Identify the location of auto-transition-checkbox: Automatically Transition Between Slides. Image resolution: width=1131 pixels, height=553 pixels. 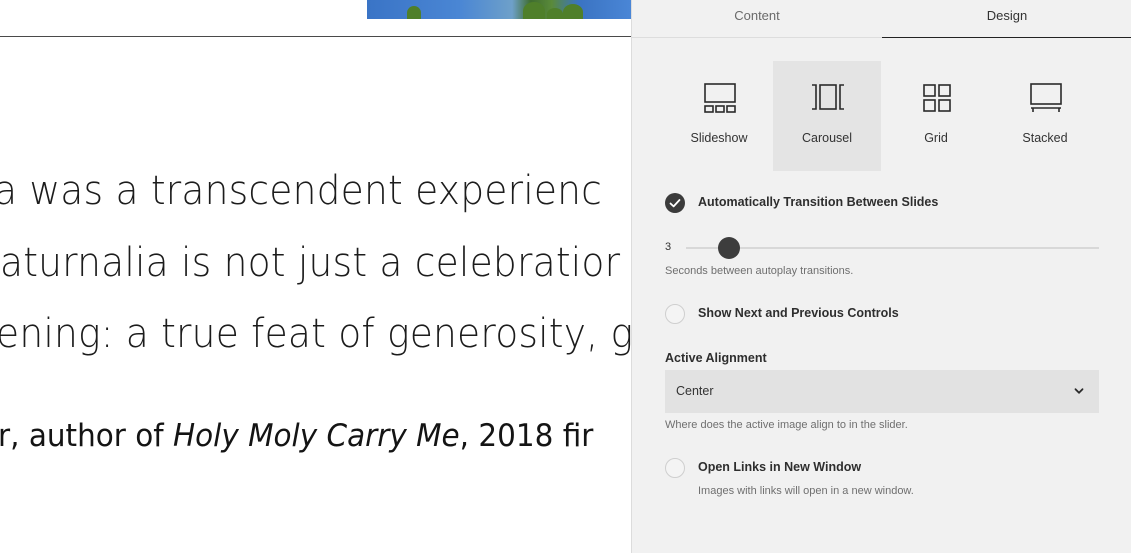
(815, 205).